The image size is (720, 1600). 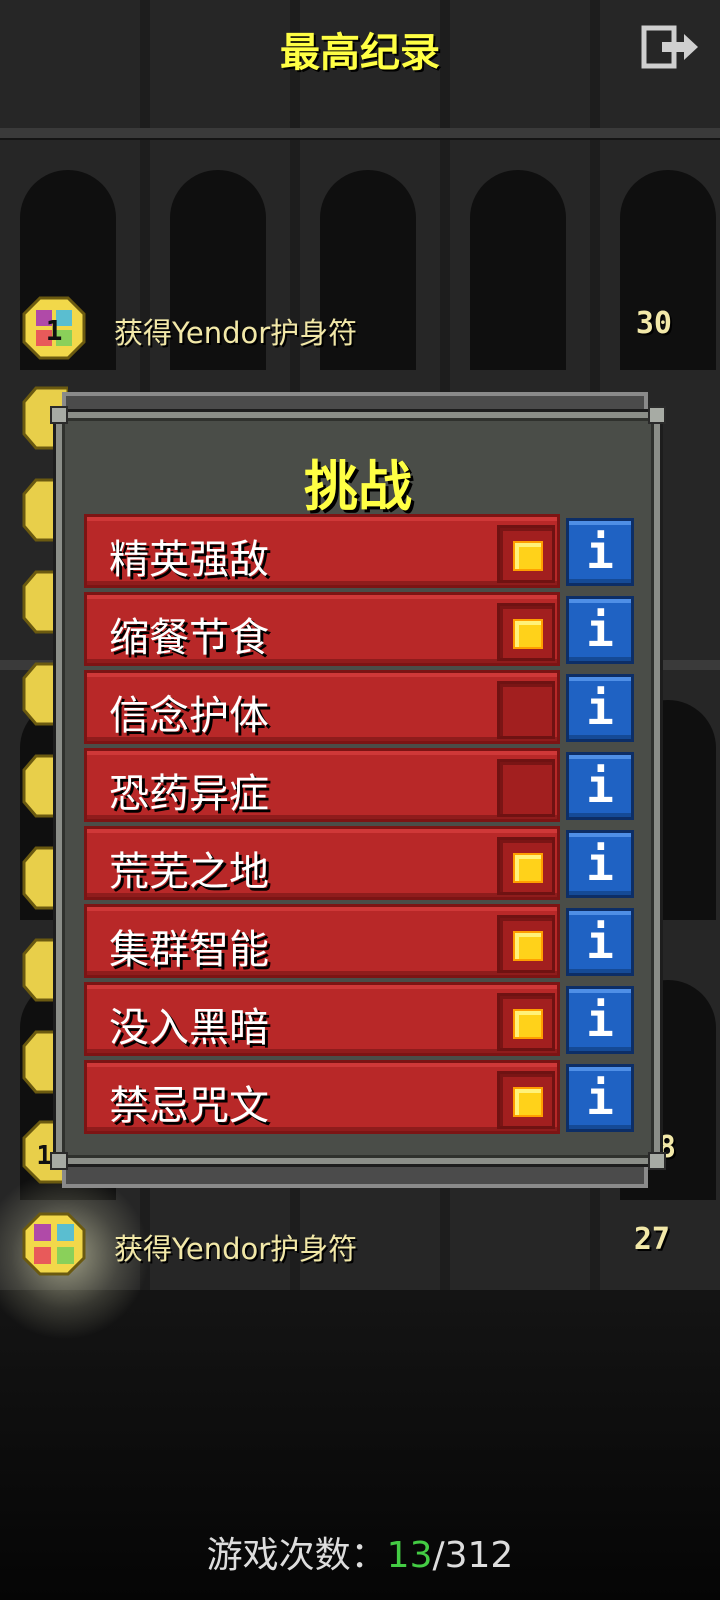 I want to click on challenge-label: 没入黑暗, so click(x=189, y=1028).